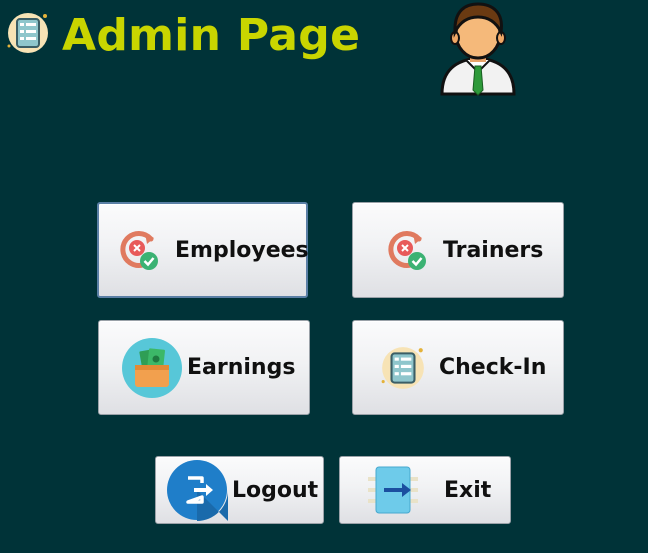 The image size is (648, 553). I want to click on employees-button: Employees, so click(203, 250).